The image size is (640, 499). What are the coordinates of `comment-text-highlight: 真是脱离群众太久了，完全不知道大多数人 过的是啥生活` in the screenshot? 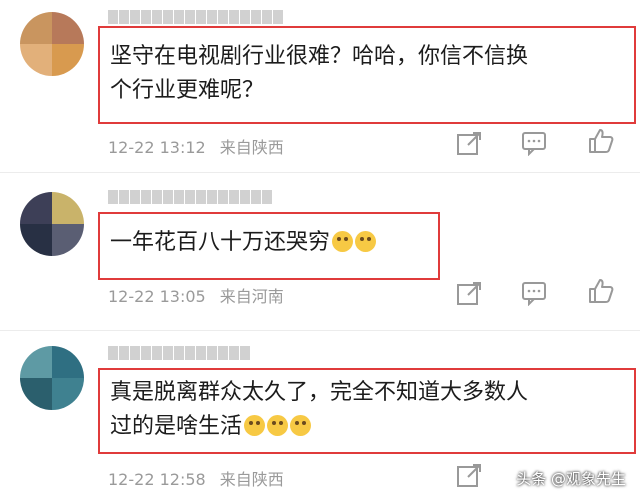 It's located at (367, 411).